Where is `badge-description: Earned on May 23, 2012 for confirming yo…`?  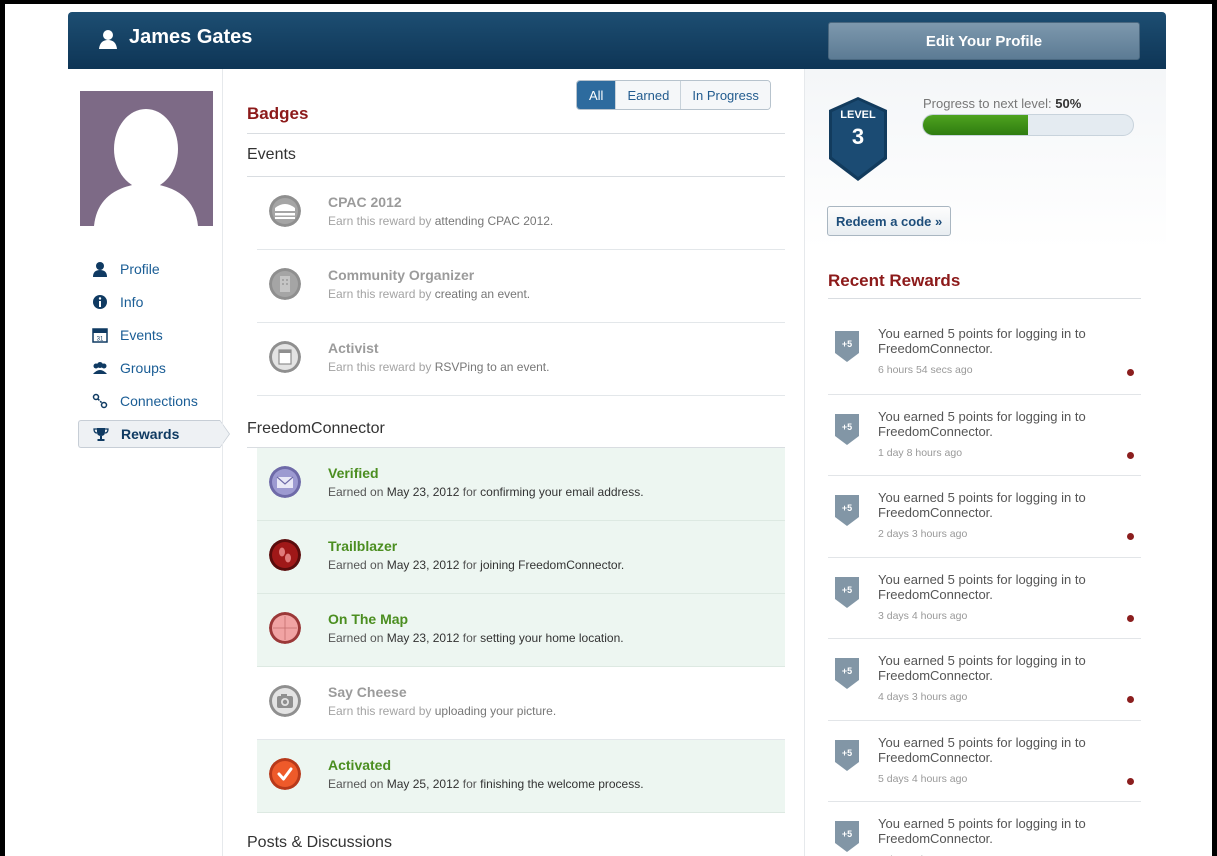 badge-description: Earned on May 23, 2012 for confirming yo… is located at coordinates (486, 492).